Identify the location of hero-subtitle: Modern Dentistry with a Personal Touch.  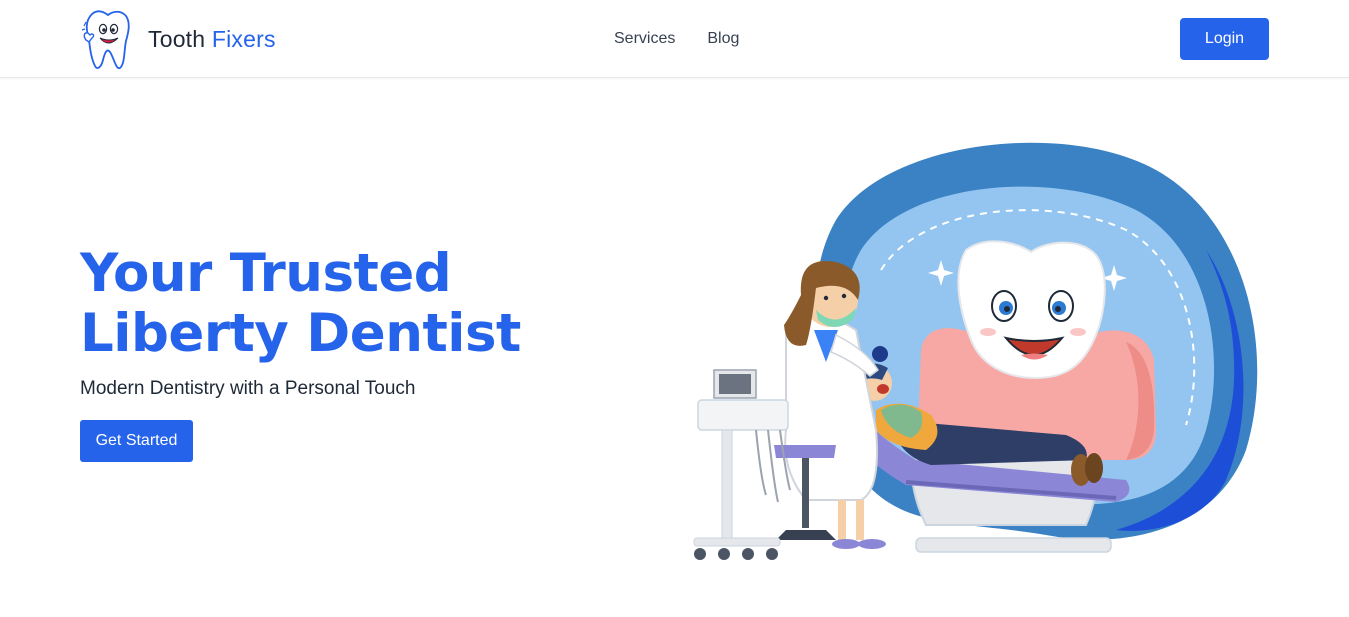
(248, 388).